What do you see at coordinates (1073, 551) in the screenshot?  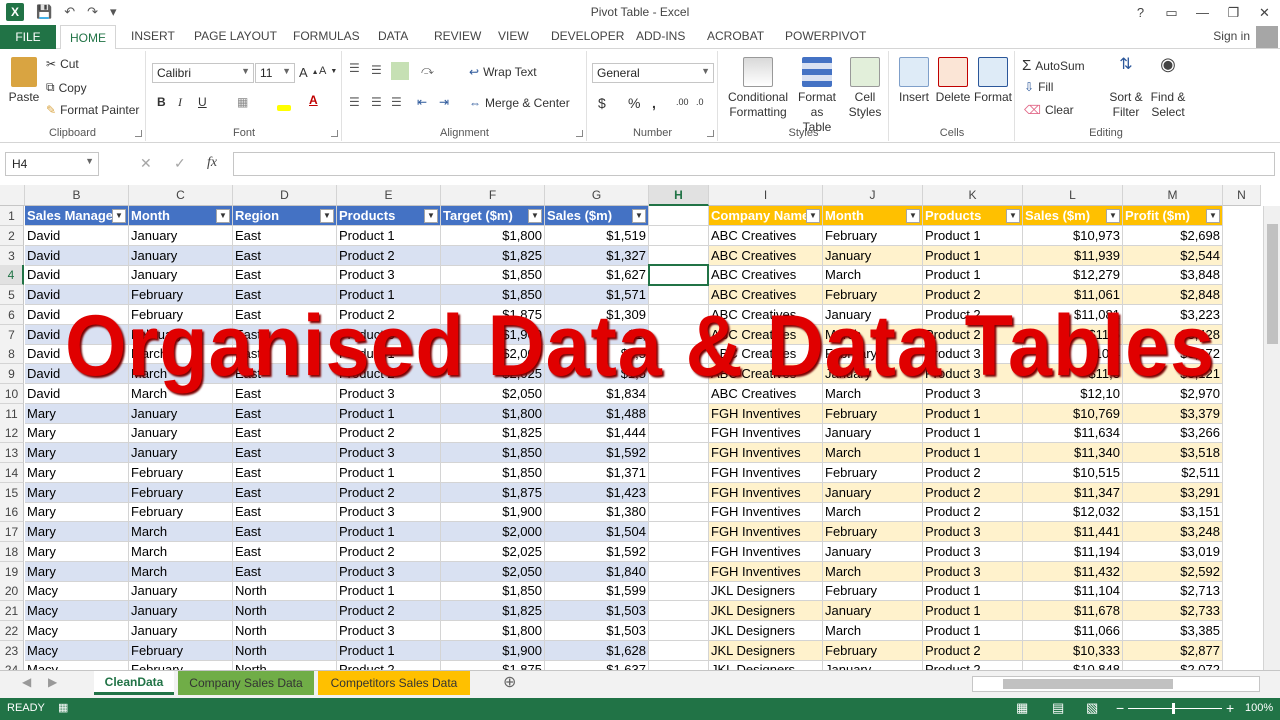 I see `table-cell: $11,194` at bounding box center [1073, 551].